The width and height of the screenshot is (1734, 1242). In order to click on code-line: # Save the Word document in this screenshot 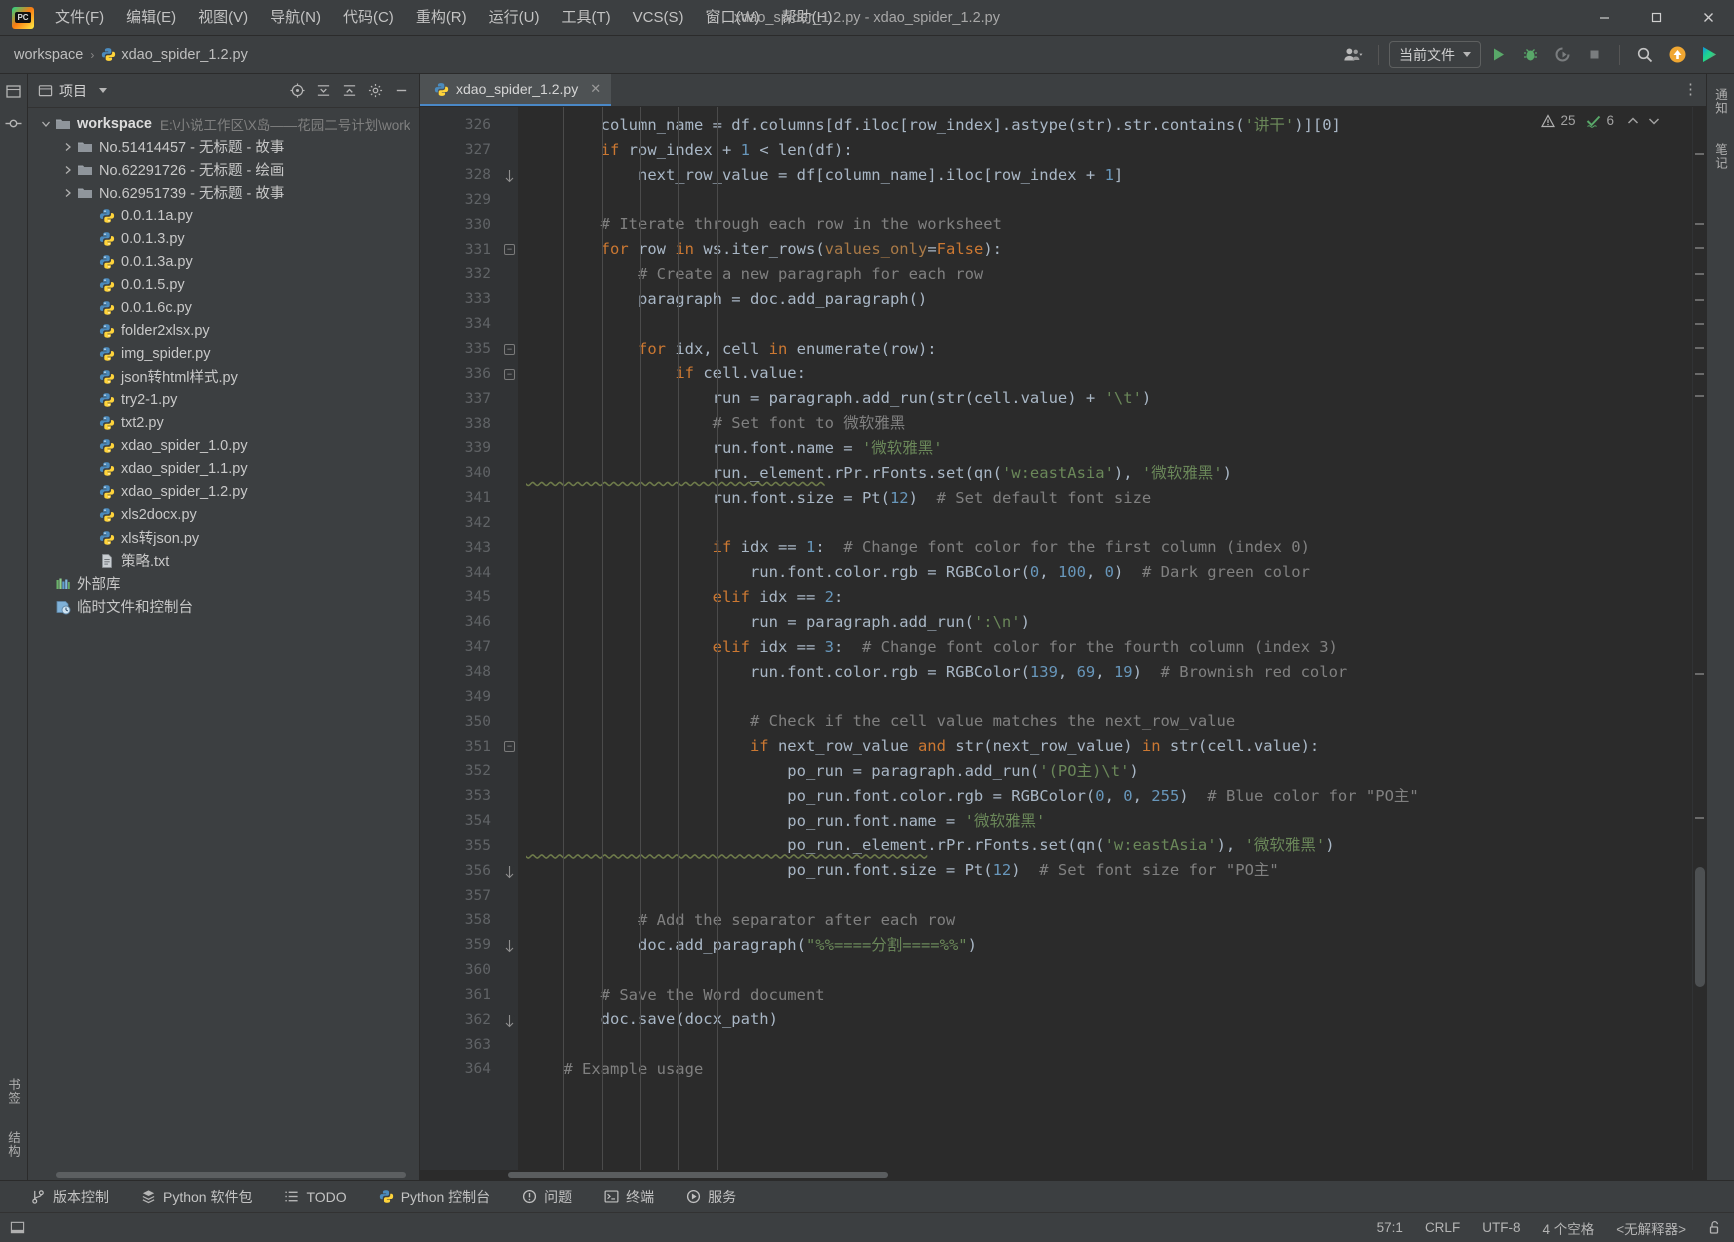, I will do `click(1109, 995)`.